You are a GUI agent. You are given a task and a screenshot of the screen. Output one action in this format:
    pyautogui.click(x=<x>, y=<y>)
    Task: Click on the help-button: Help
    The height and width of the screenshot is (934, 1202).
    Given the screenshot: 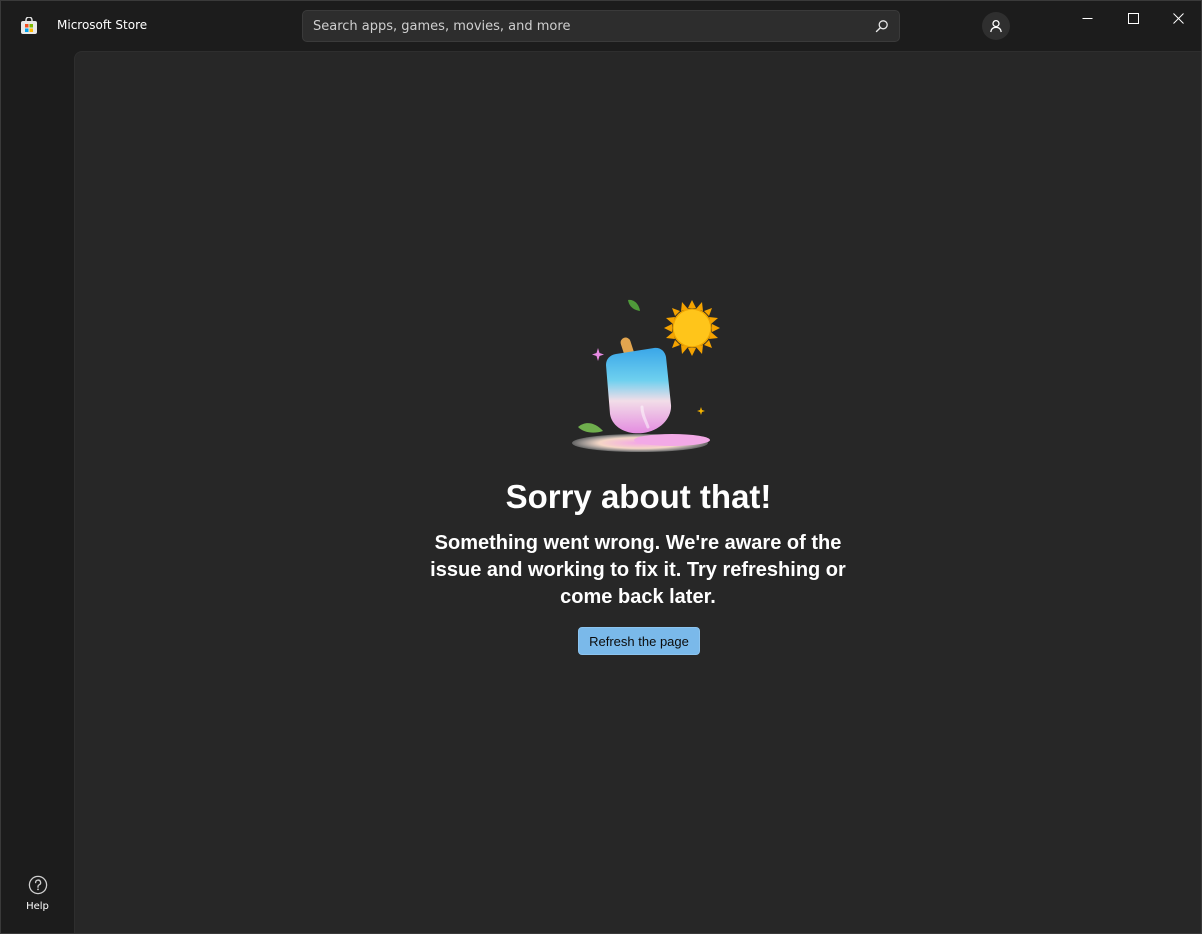 What is the action you would take?
    pyautogui.click(x=37, y=900)
    